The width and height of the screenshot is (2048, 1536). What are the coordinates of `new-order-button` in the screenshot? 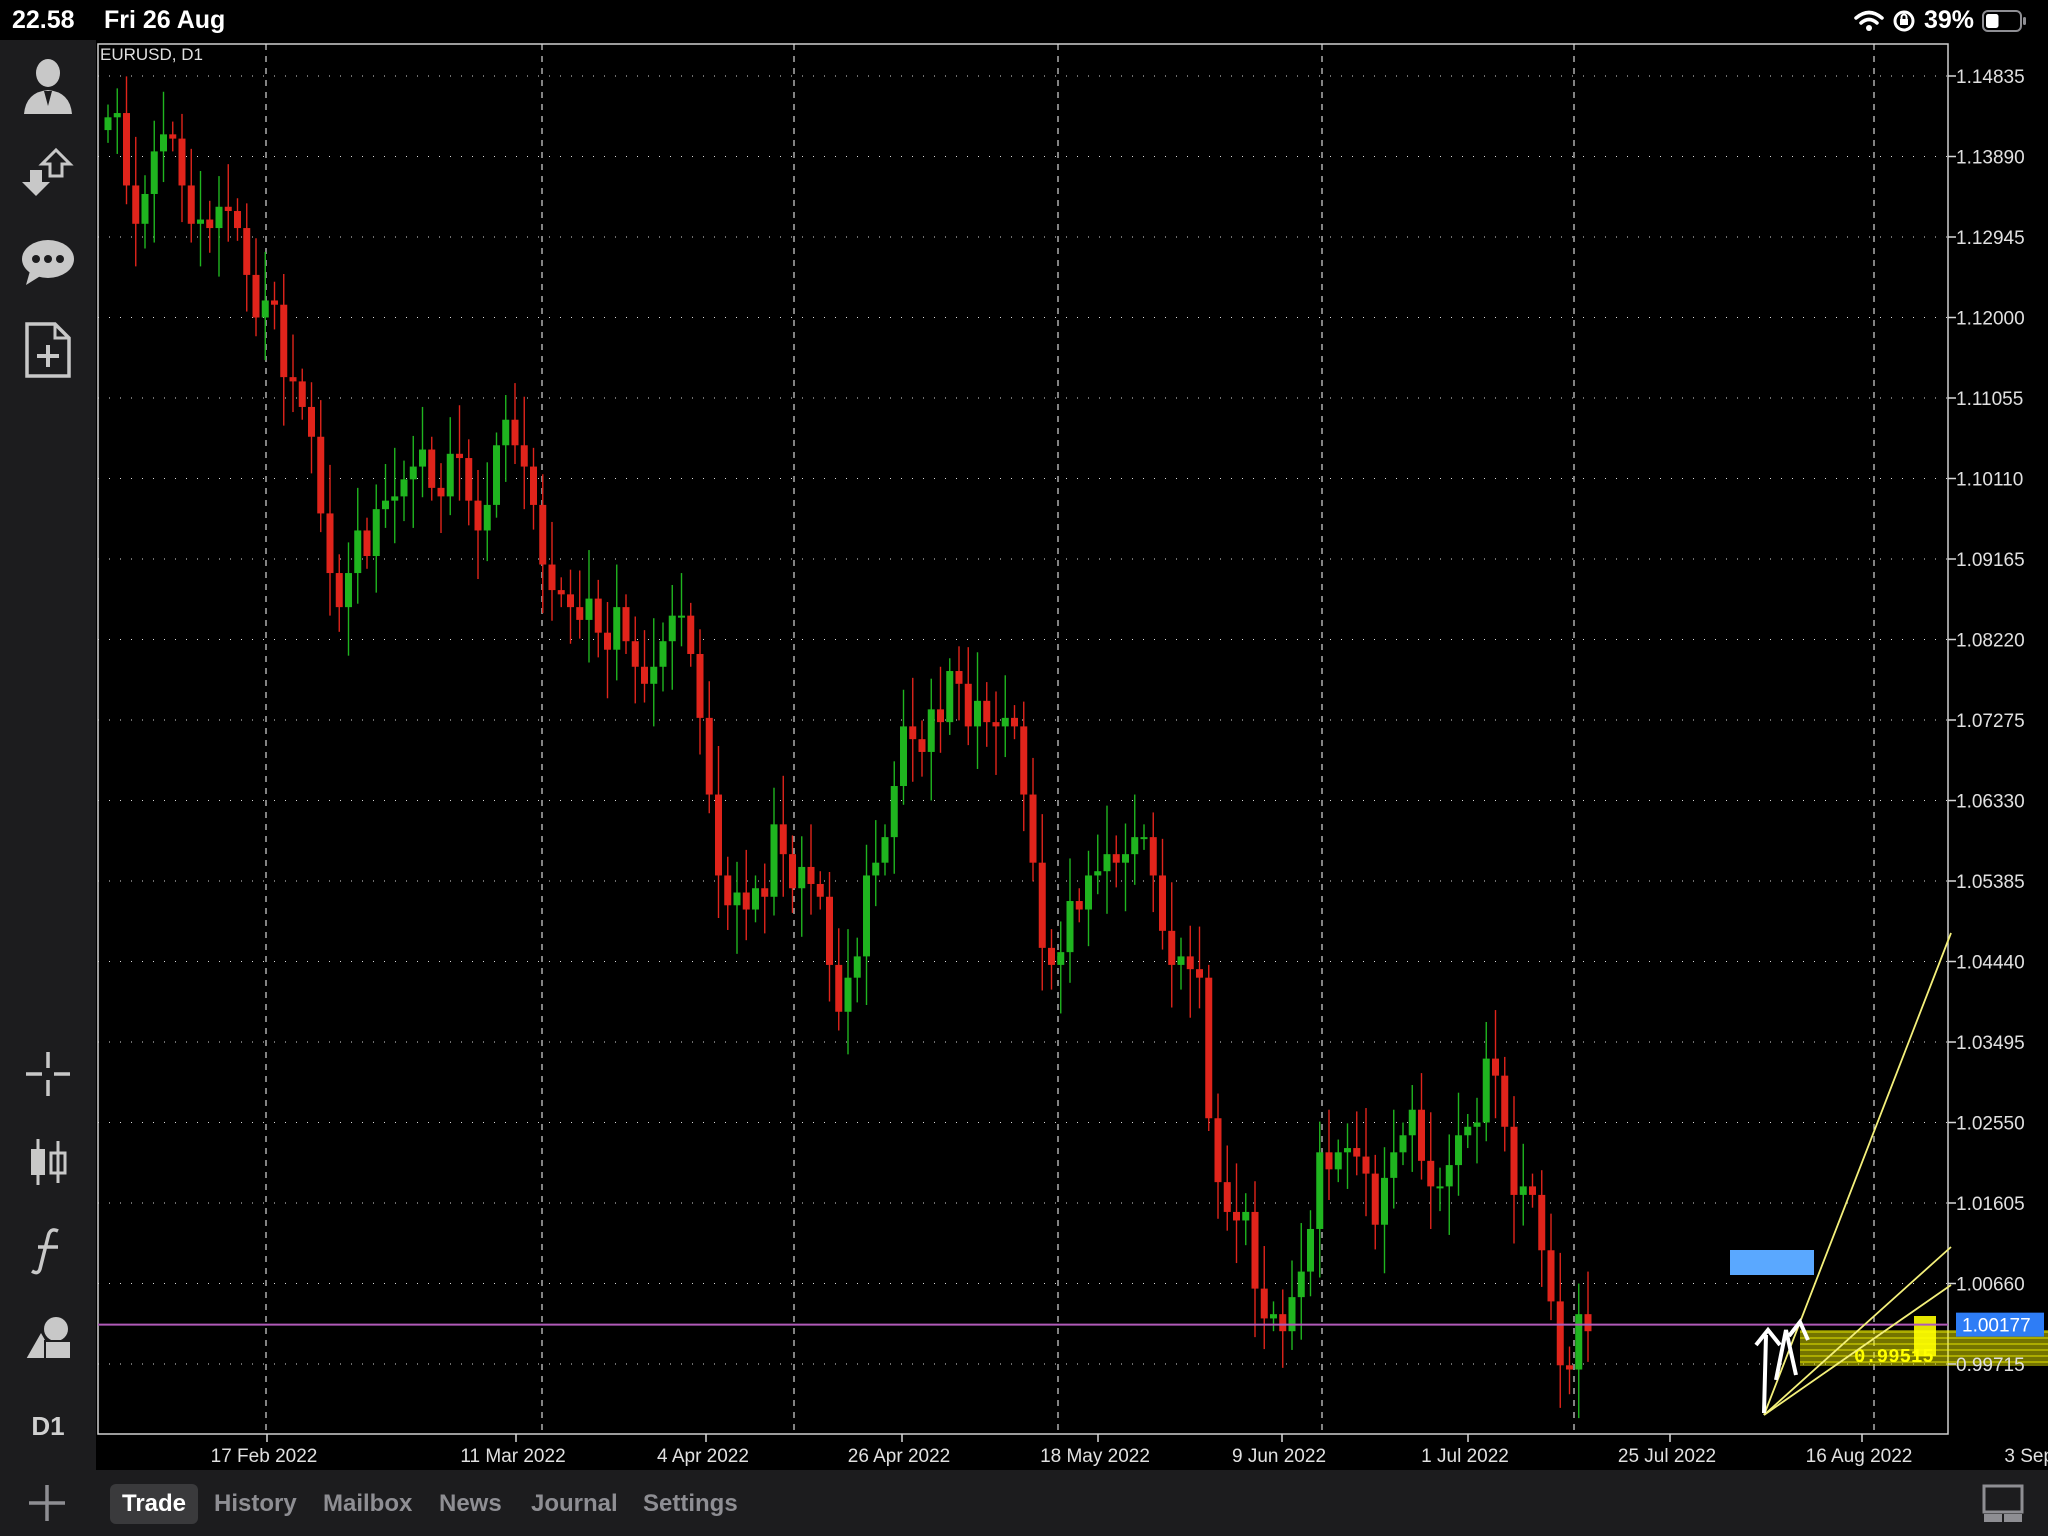 It's located at (48, 350).